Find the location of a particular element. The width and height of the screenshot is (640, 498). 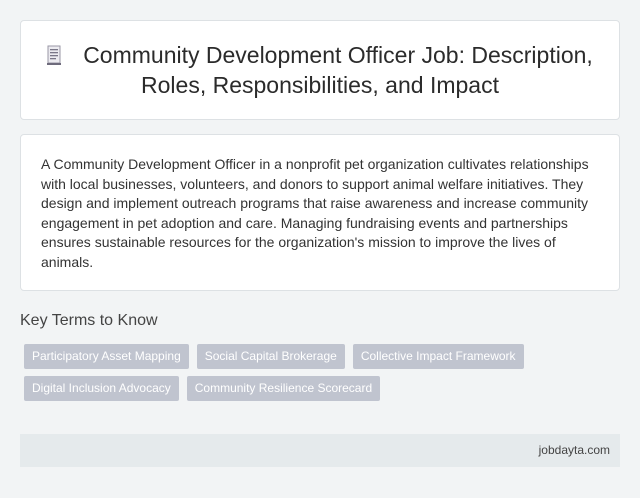

footer-site-link: jobdayta.com is located at coordinates (574, 450).